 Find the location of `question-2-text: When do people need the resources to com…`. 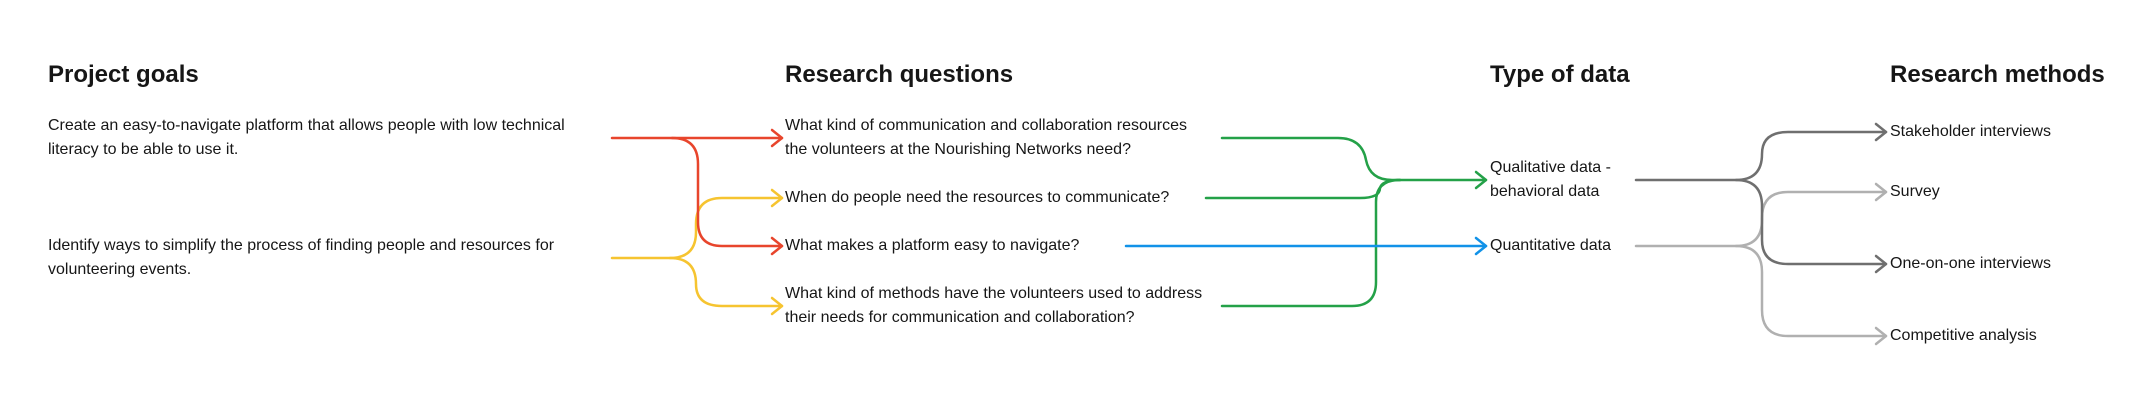

question-2-text: When do people need the resources to com… is located at coordinates (977, 197).